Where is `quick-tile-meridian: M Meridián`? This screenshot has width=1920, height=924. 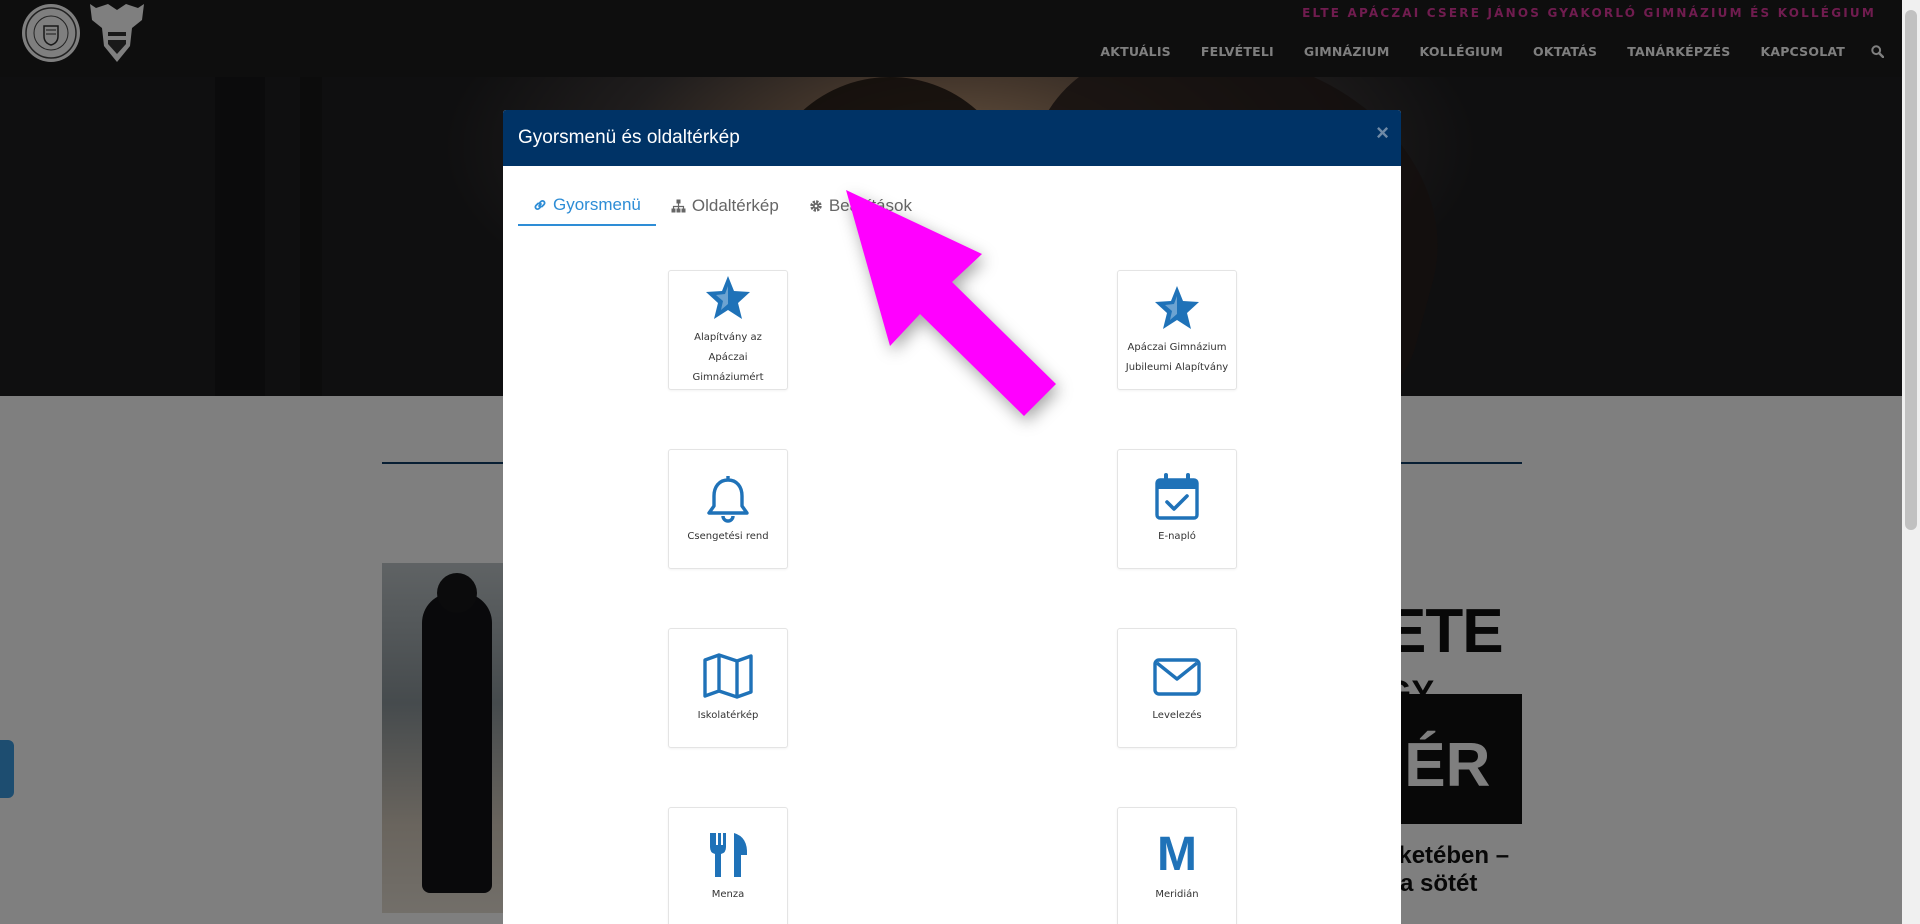 quick-tile-meridian: M Meridián is located at coordinates (1177, 865).